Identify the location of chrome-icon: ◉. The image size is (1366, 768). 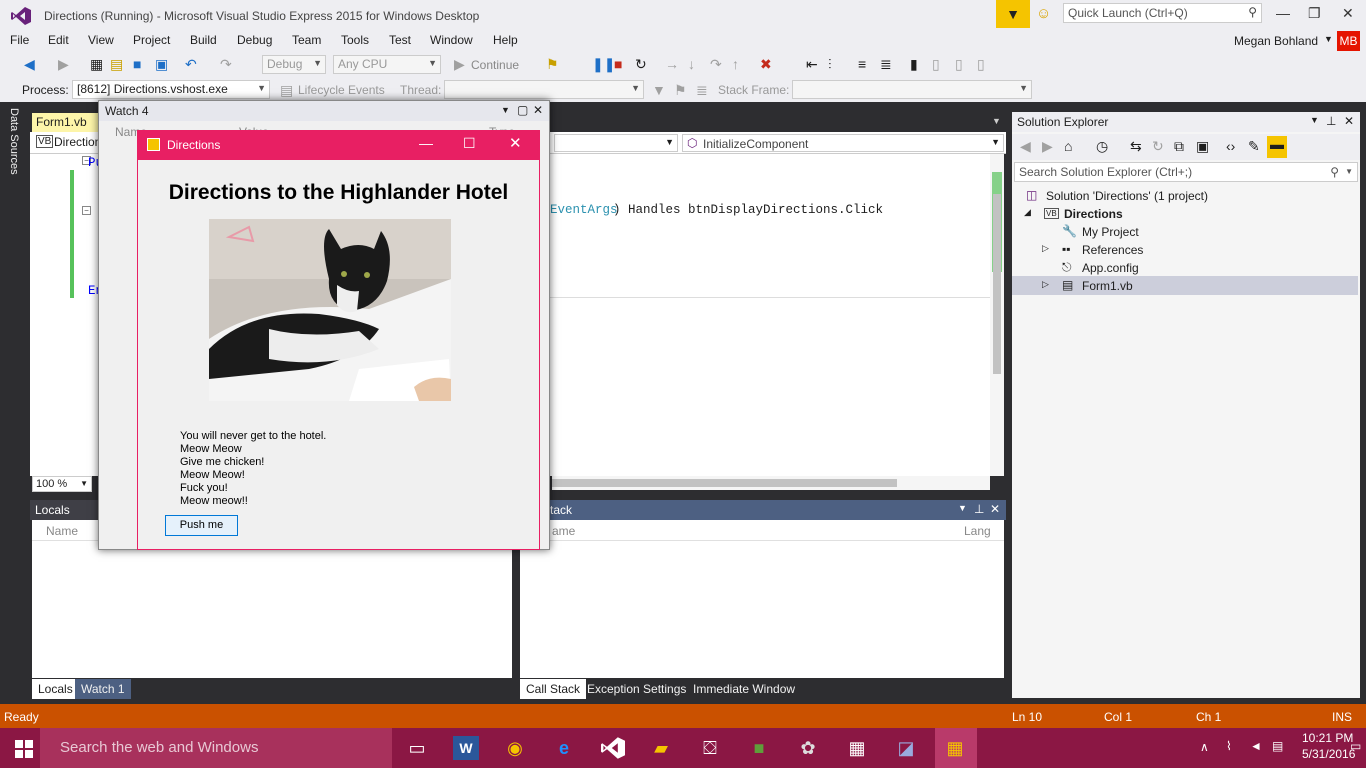
(515, 748).